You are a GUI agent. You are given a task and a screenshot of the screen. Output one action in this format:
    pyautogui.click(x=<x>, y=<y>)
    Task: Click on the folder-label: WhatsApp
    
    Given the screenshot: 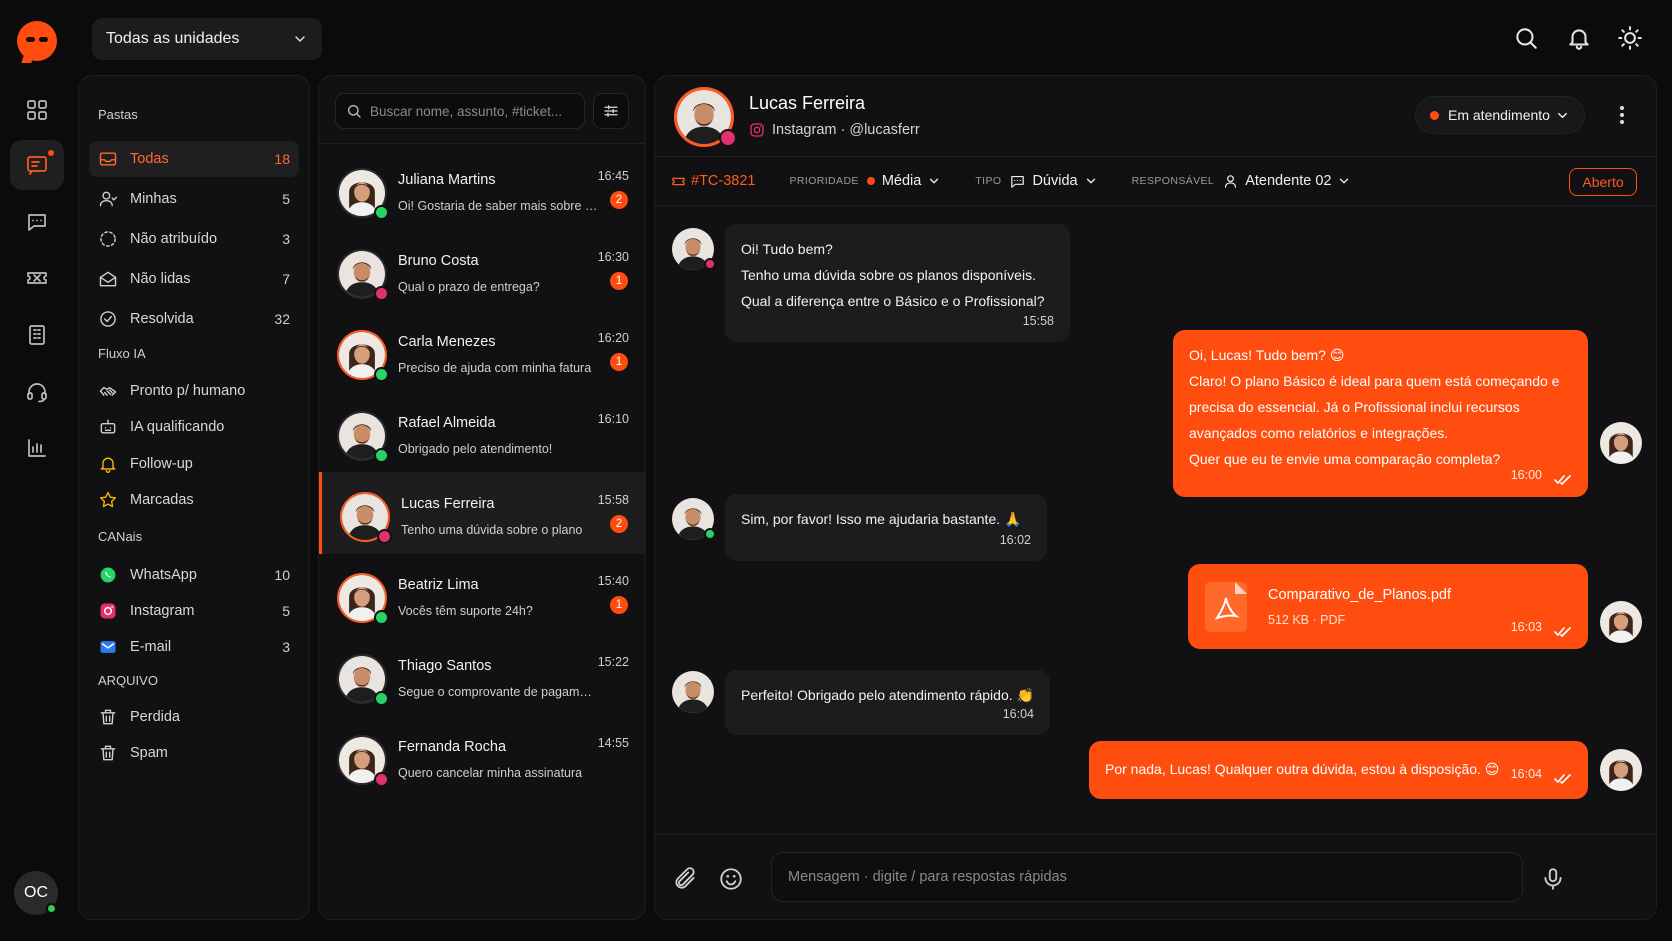 What is the action you would take?
    pyautogui.click(x=163, y=575)
    